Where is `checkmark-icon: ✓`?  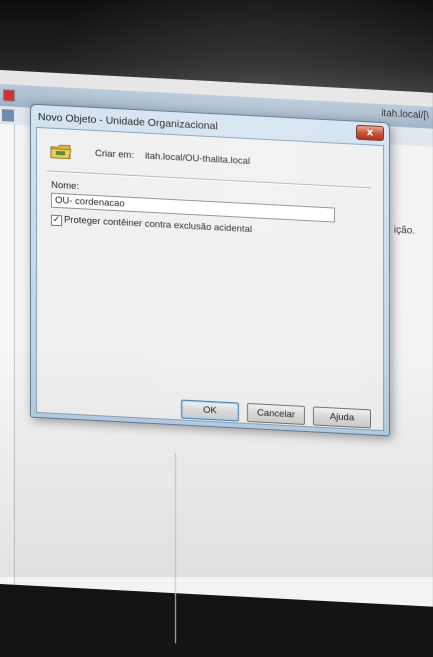
checkmark-icon: ✓ is located at coordinates (56, 220).